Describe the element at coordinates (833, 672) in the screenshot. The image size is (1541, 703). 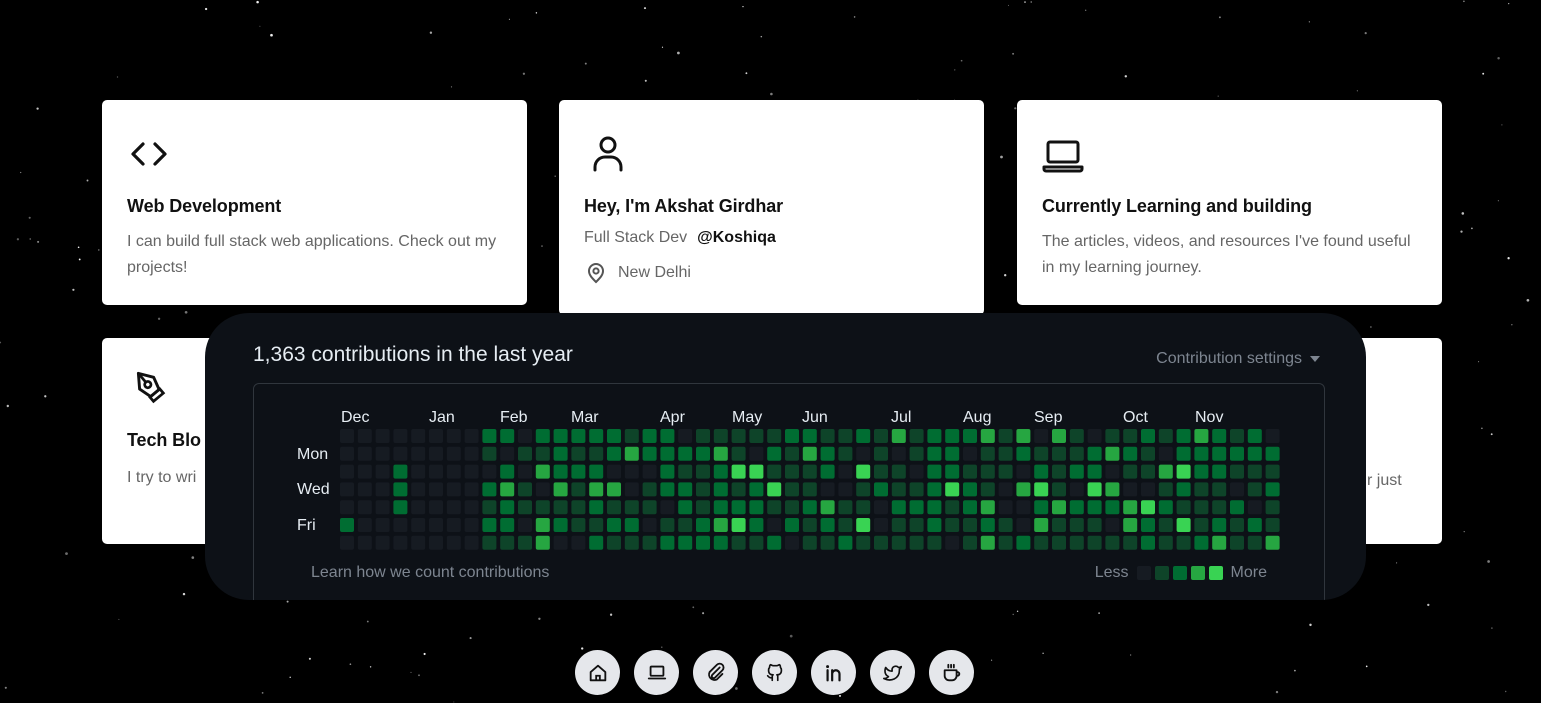
I see `linkedin-button` at that location.